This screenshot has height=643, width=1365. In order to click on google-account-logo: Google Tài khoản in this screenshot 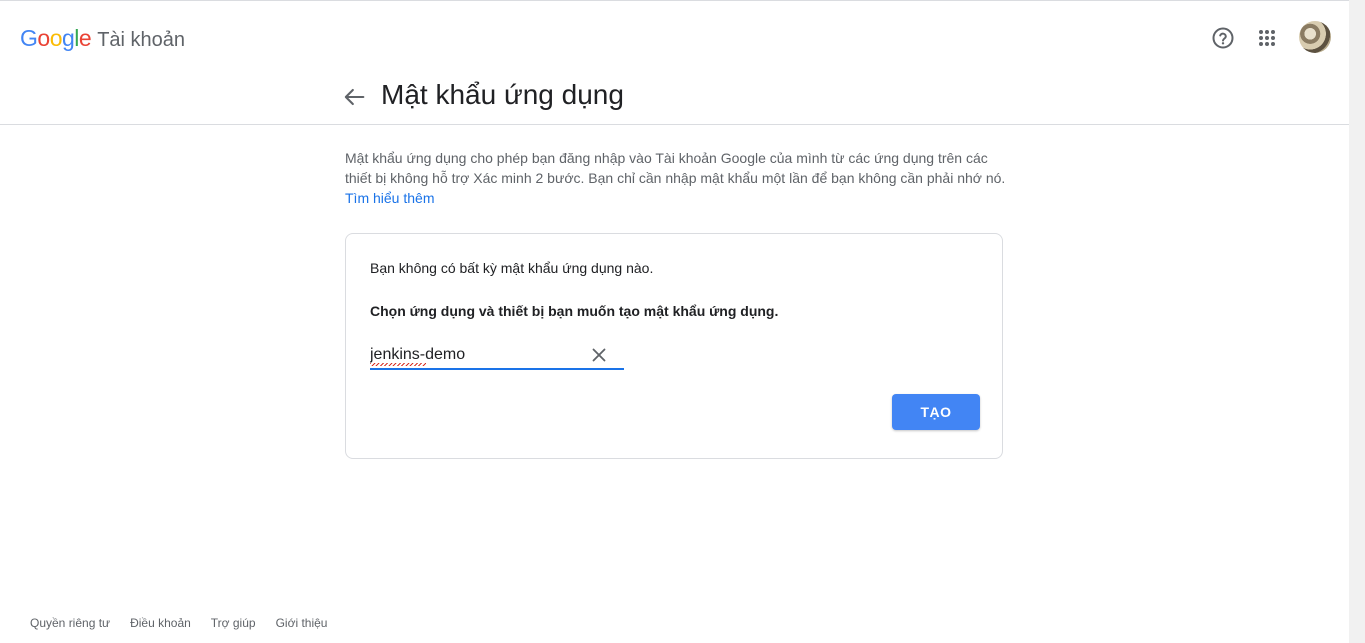, I will do `click(102, 38)`.